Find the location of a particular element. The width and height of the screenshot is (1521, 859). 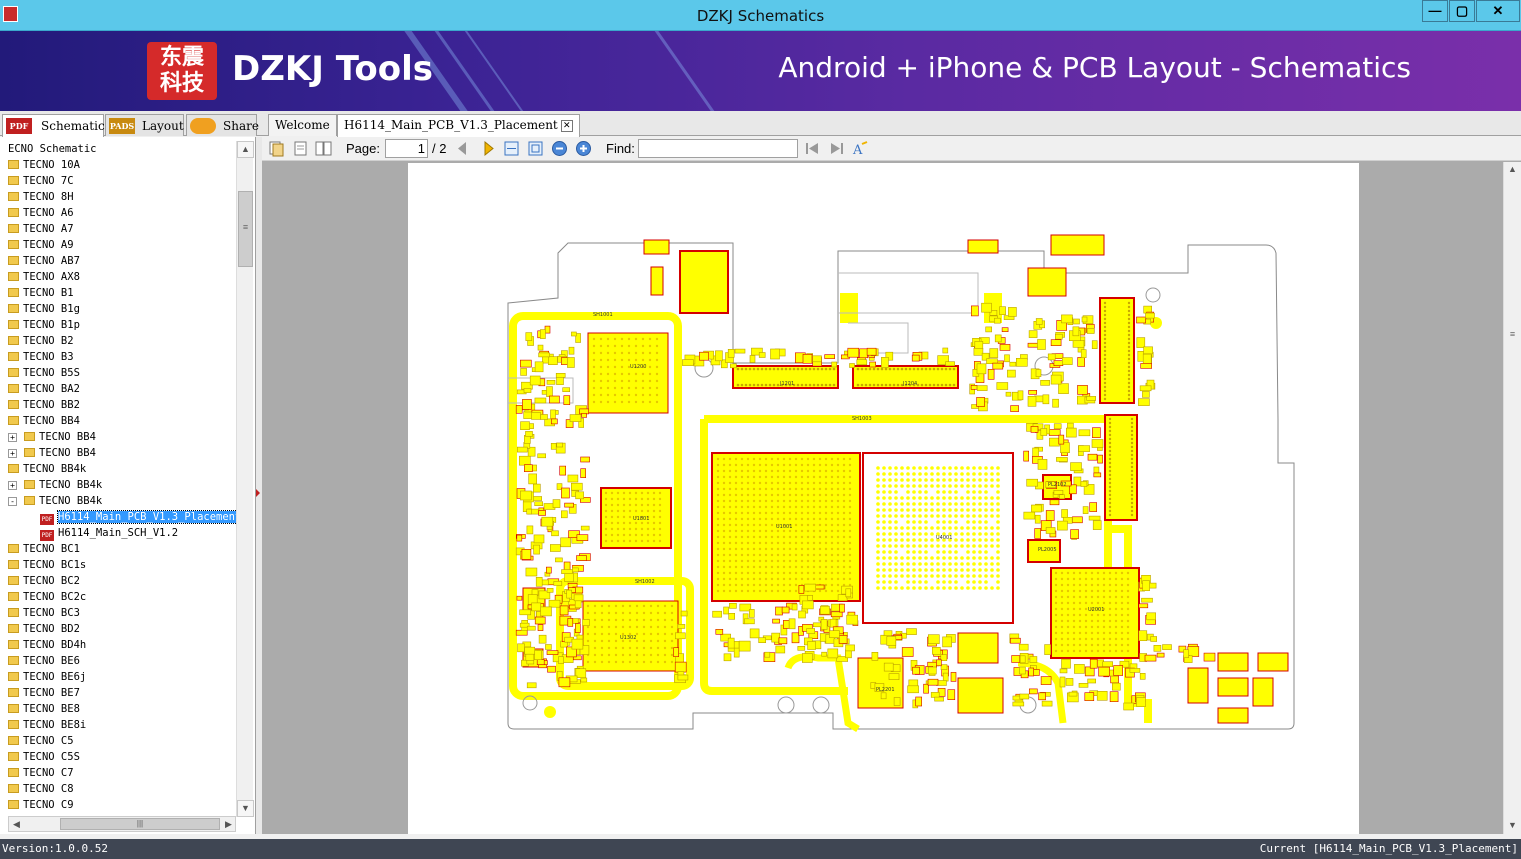

pcb-component-label: J1204 is located at coordinates (909, 384).